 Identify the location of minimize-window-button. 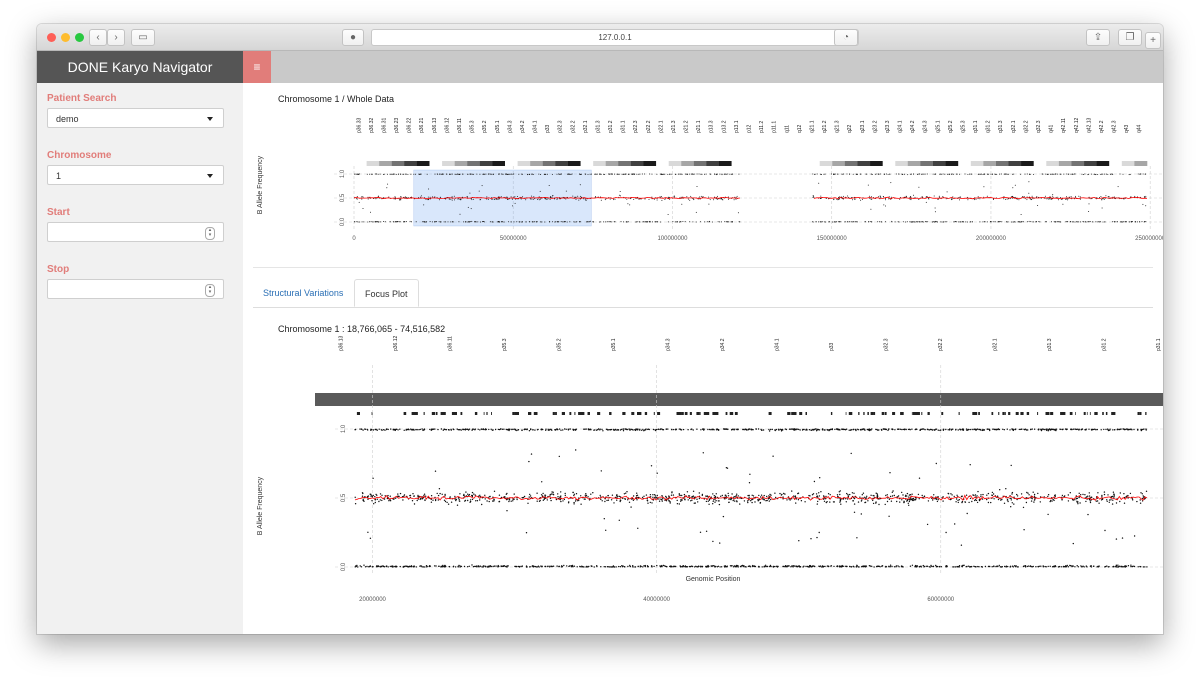
(65, 37).